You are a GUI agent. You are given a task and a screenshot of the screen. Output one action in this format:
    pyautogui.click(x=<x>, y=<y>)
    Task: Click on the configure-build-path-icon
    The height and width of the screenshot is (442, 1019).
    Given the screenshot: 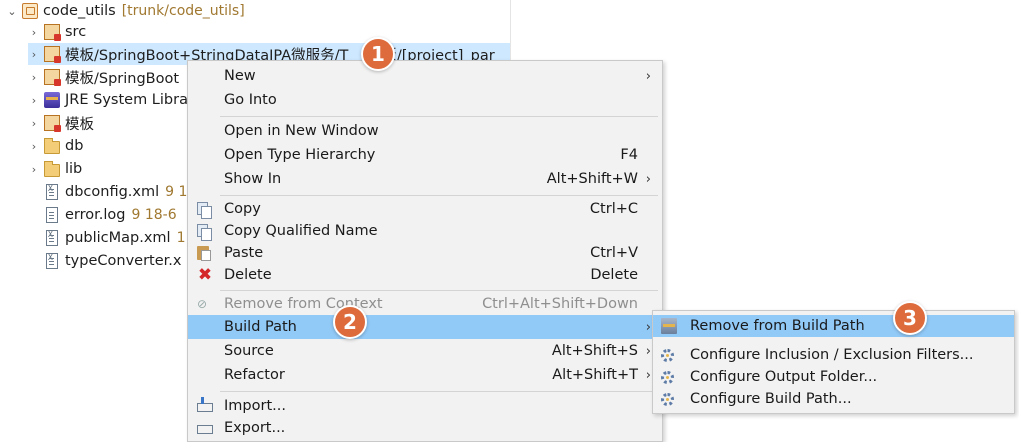 What is the action you would take?
    pyautogui.click(x=667, y=399)
    